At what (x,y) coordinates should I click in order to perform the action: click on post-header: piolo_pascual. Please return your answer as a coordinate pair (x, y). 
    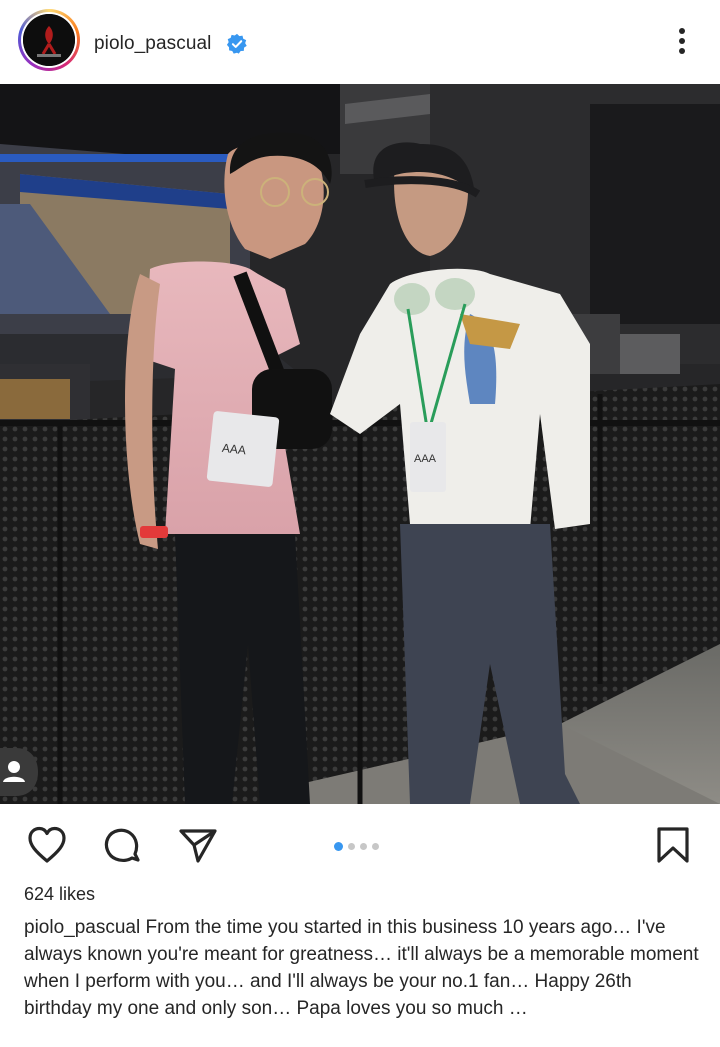
    Looking at the image, I should click on (360, 42).